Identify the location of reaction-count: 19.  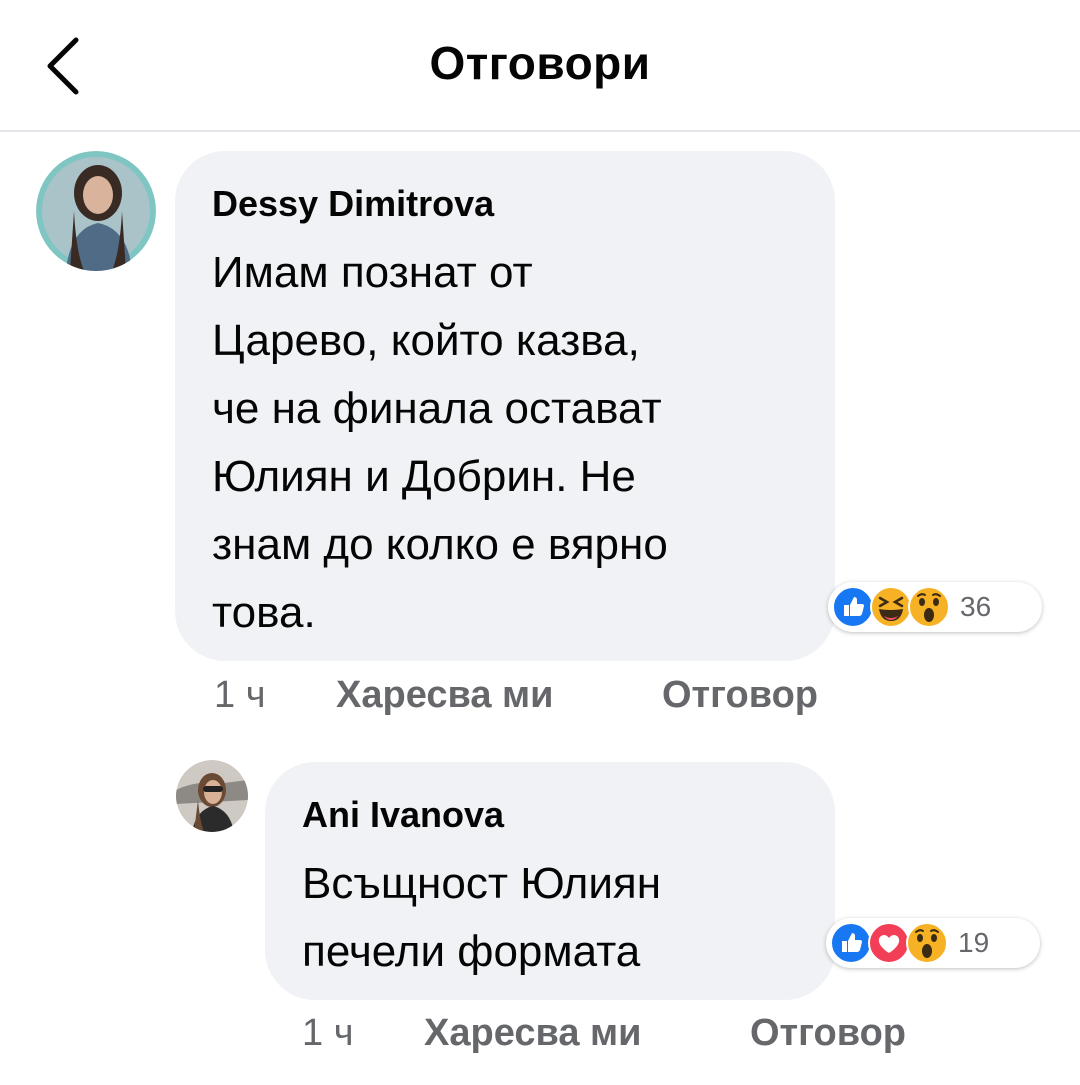
(974, 942).